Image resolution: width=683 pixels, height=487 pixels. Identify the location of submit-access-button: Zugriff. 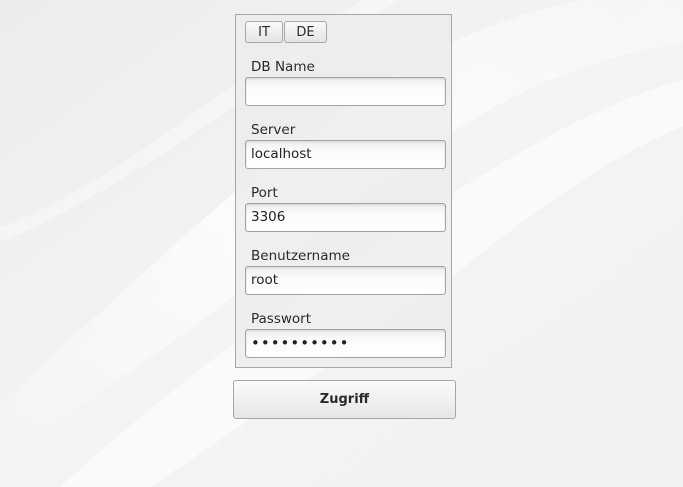
(344, 399).